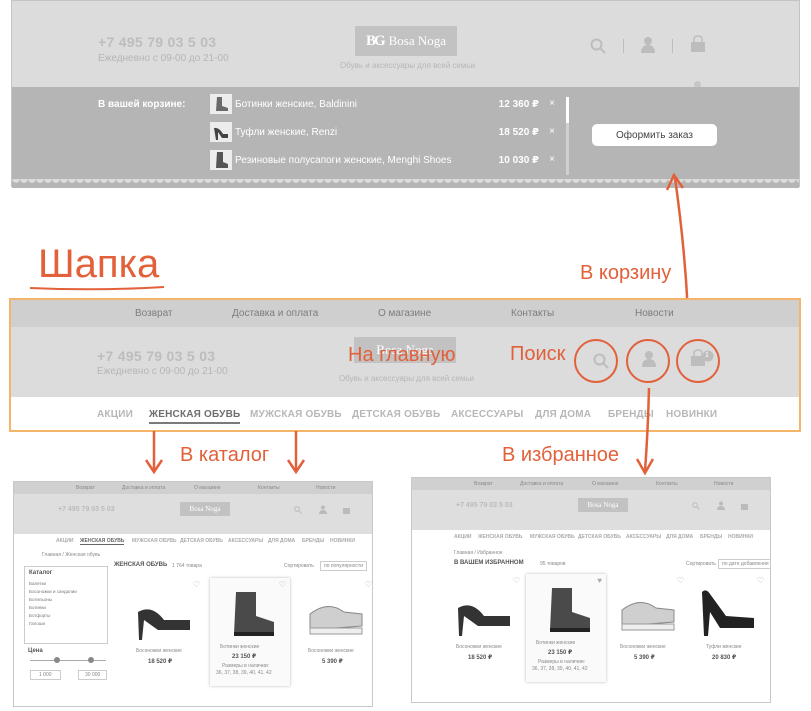 The height and width of the screenshot is (711, 811). Describe the element at coordinates (71, 555) in the screenshot. I see `breadcrumb: Главная / Женская обувь` at that location.